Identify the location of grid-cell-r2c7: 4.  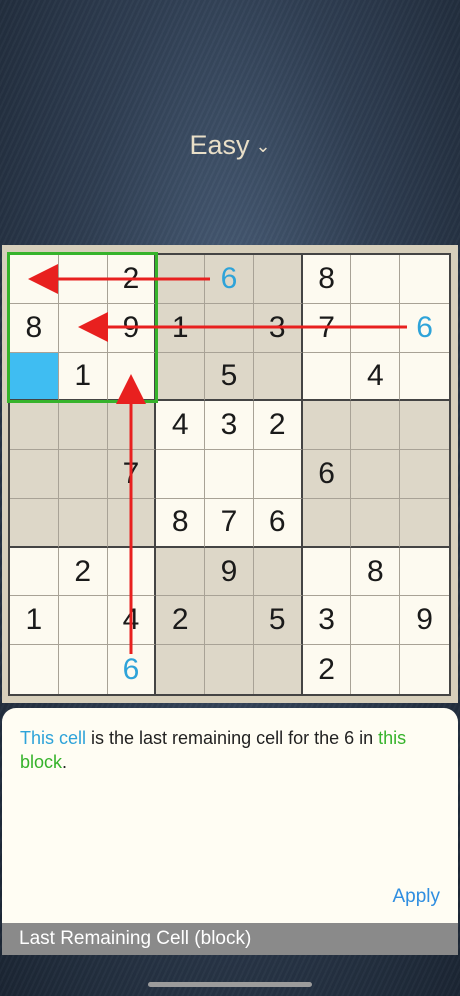
(376, 377).